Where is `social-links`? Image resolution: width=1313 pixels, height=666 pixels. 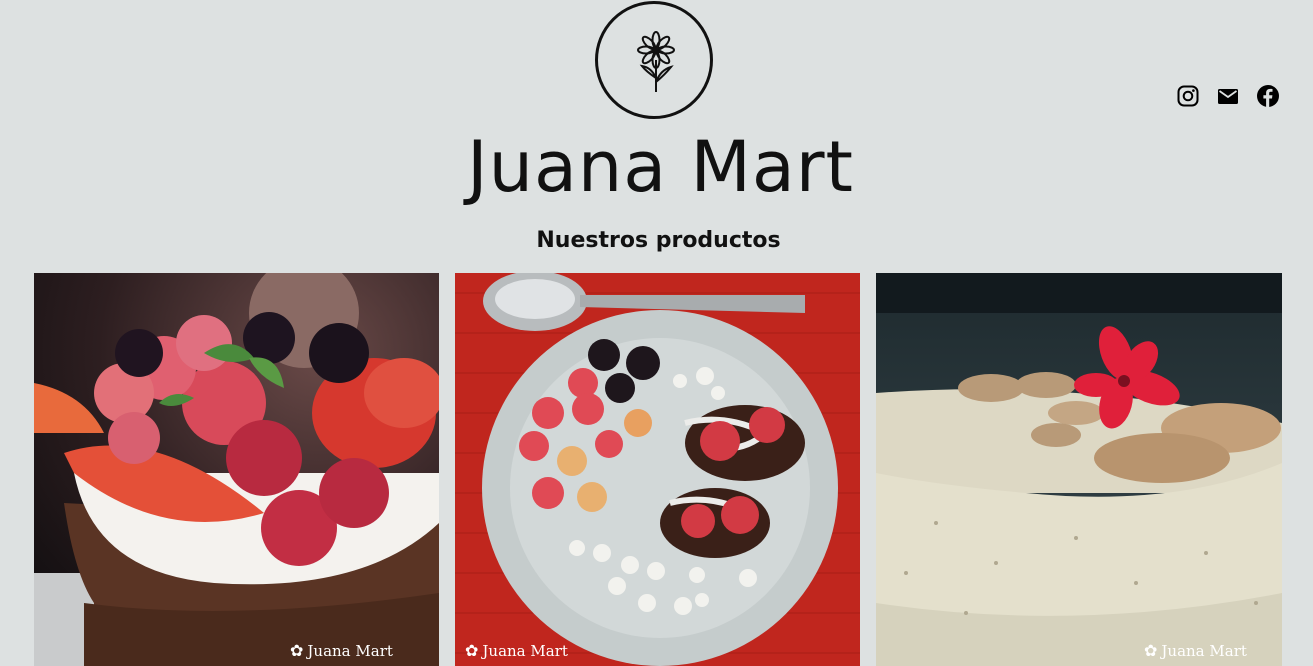 social-links is located at coordinates (1228, 96).